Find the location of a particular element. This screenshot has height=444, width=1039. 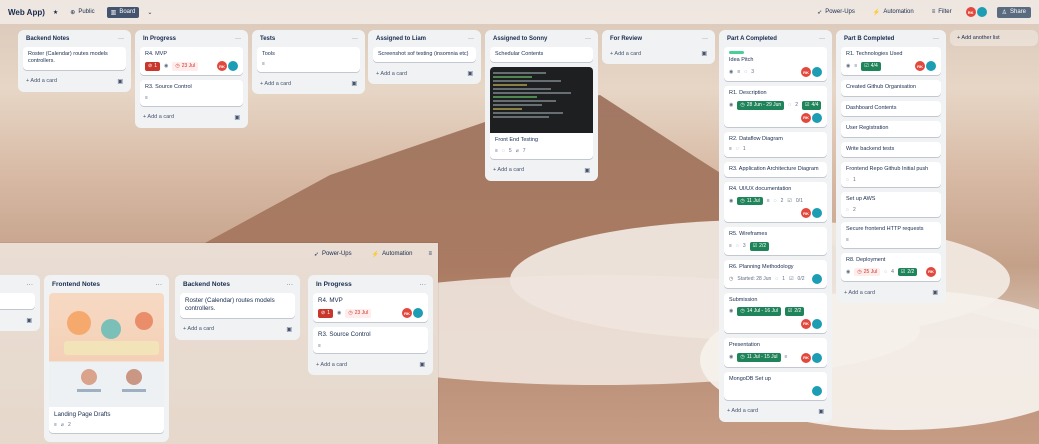

add-card-button: ▣ is located at coordinates (17, 320).